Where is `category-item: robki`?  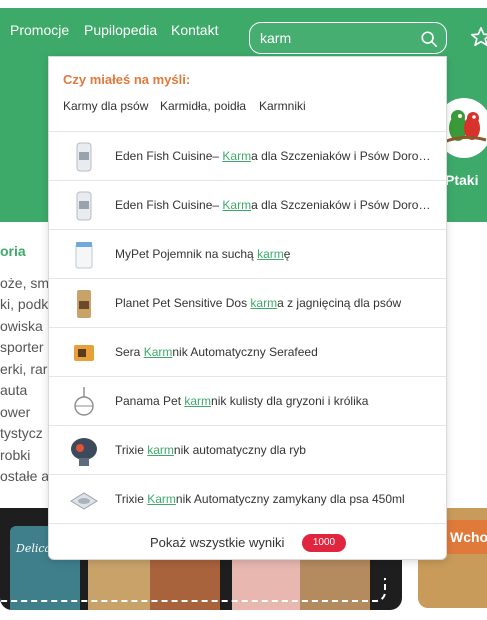 category-item: robki is located at coordinates (15, 455).